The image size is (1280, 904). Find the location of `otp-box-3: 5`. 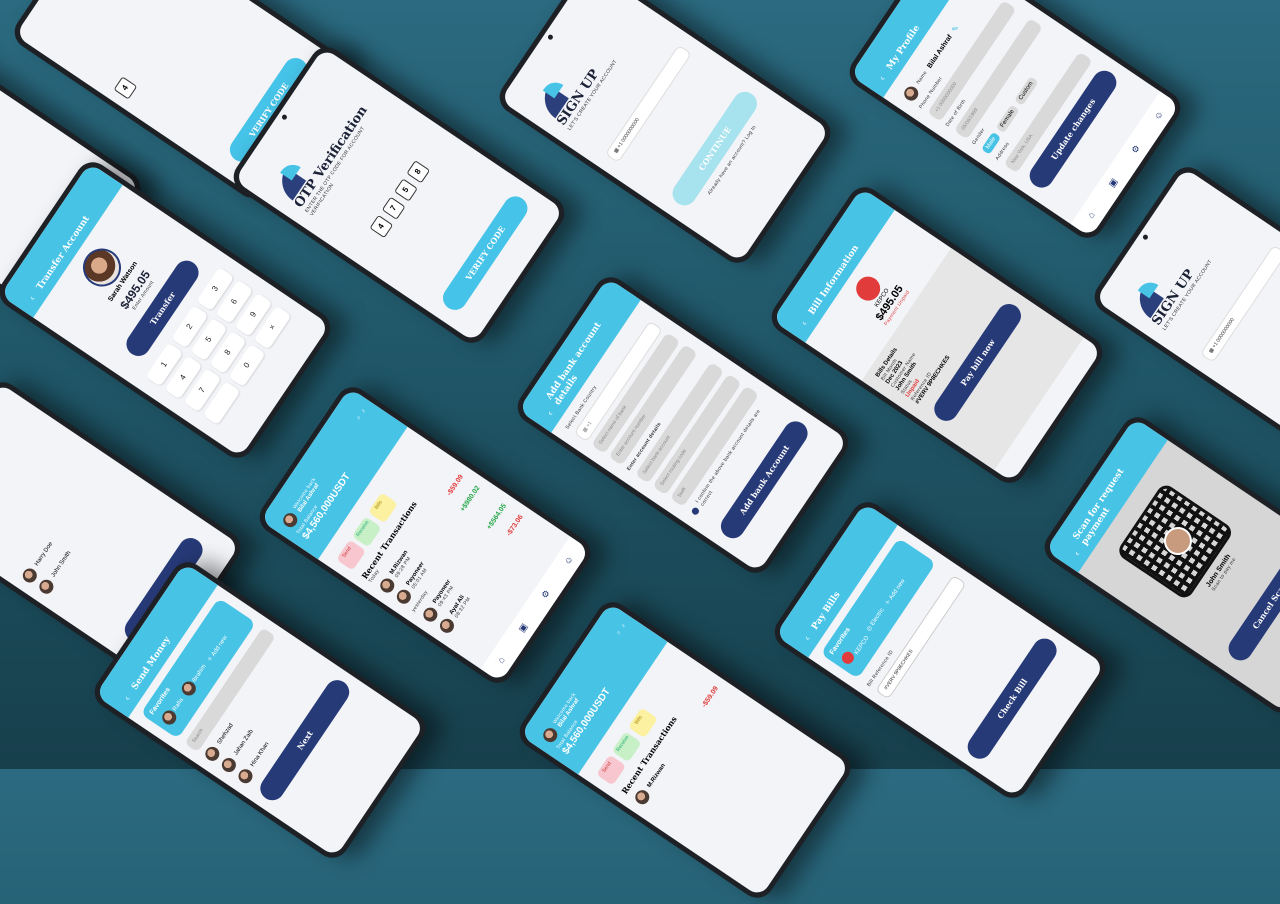

otp-box-3: 5 is located at coordinates (406, 190).